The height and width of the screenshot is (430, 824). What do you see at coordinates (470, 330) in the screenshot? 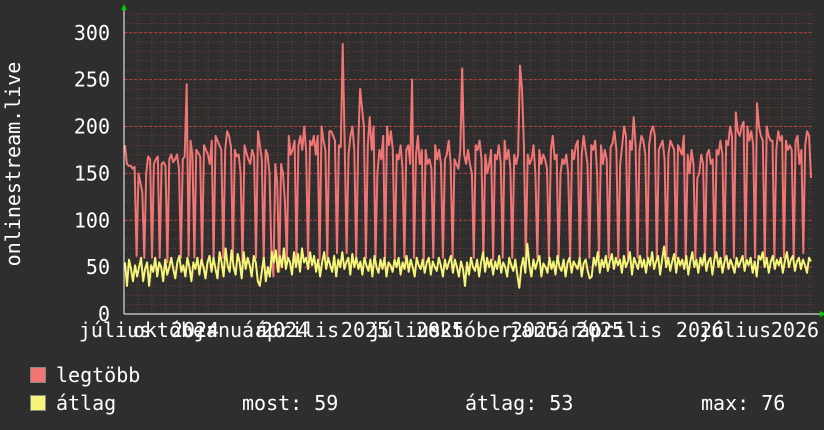
I see `x-tick-label: október` at bounding box center [470, 330].